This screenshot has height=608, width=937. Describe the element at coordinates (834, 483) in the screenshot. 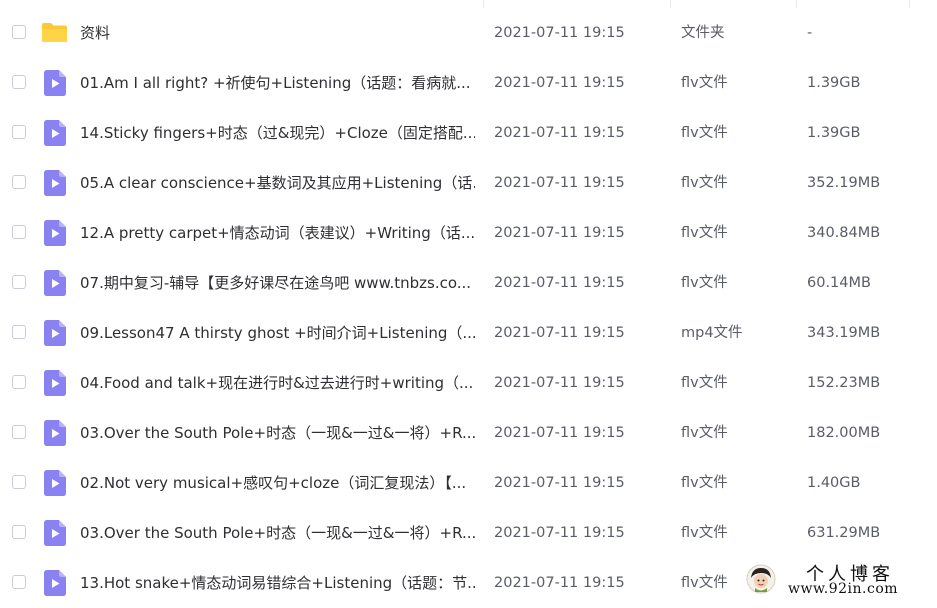

I see `file-size: 1.40GB` at that location.